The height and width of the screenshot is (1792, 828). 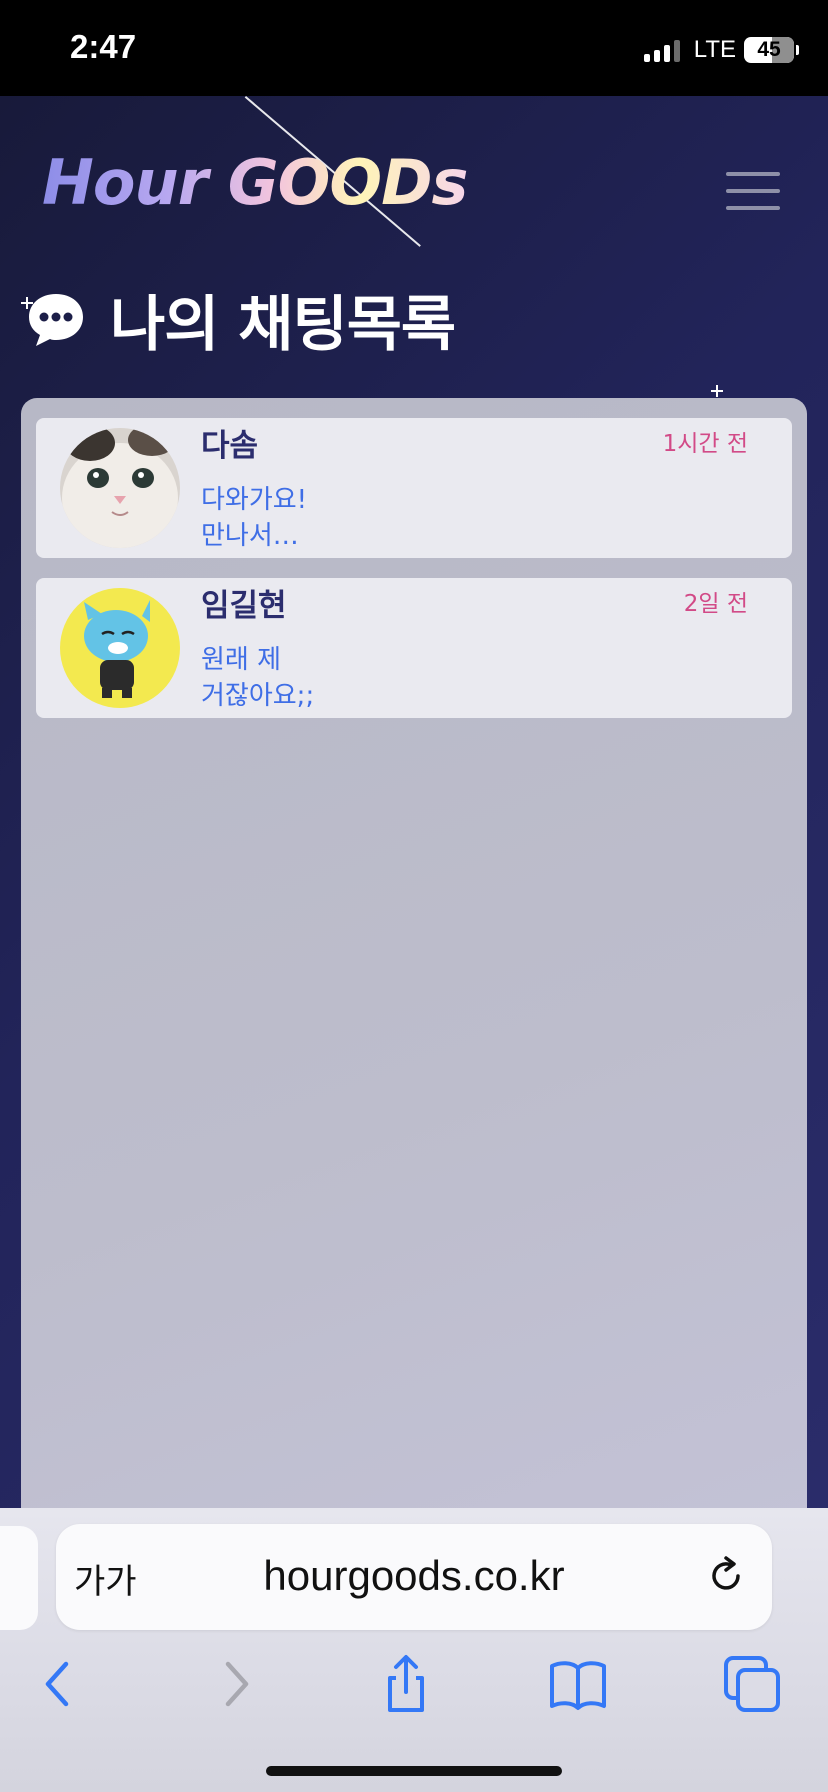 I want to click on page-header: 나의 채팅목록, so click(x=241, y=319).